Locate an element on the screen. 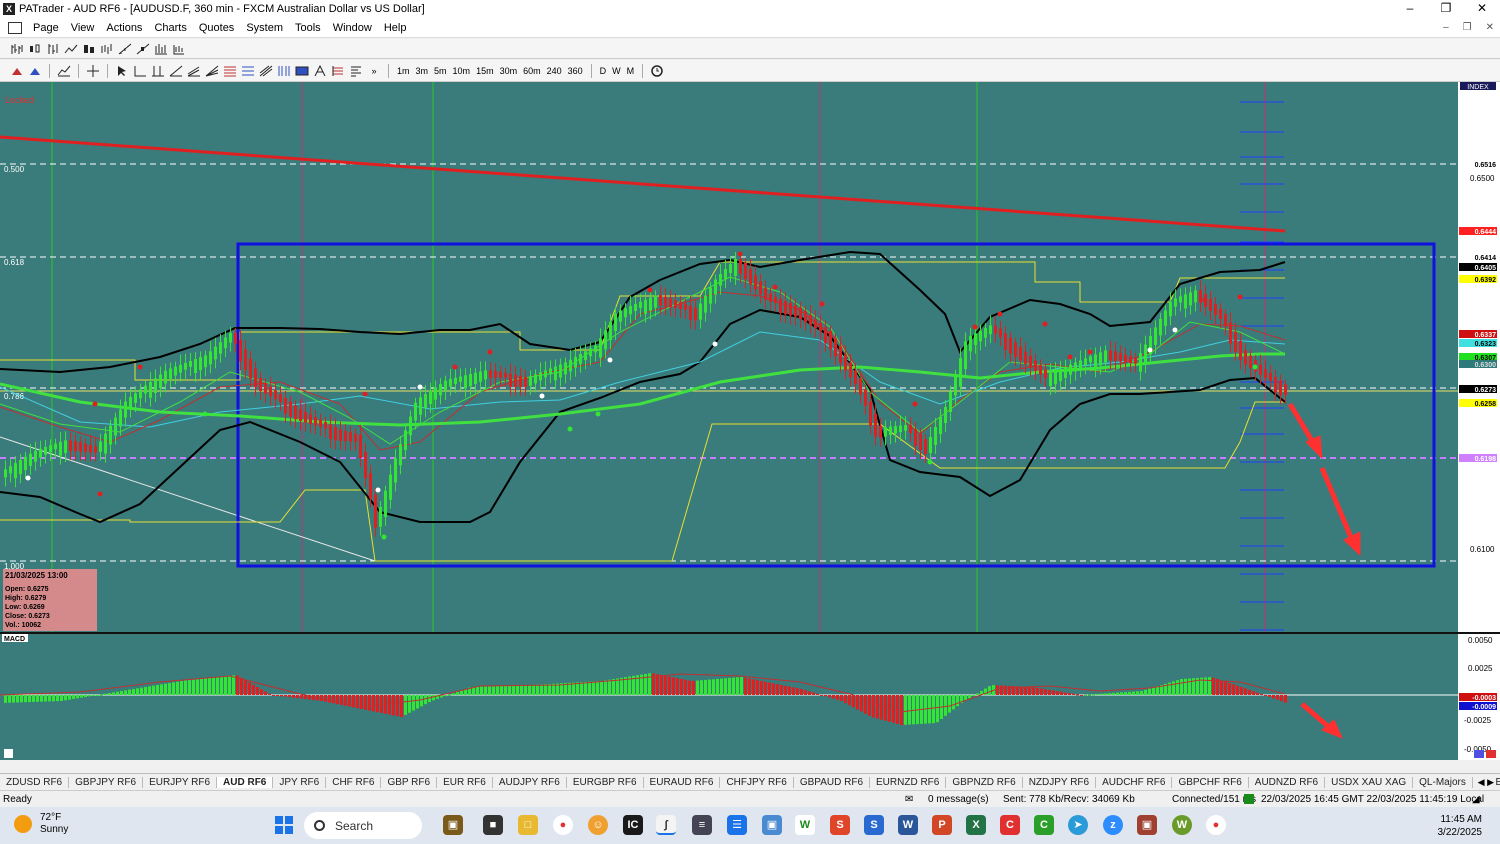 Image resolution: width=1500 pixels, height=844 pixels. fib-fan-icon is located at coordinates (212, 71).